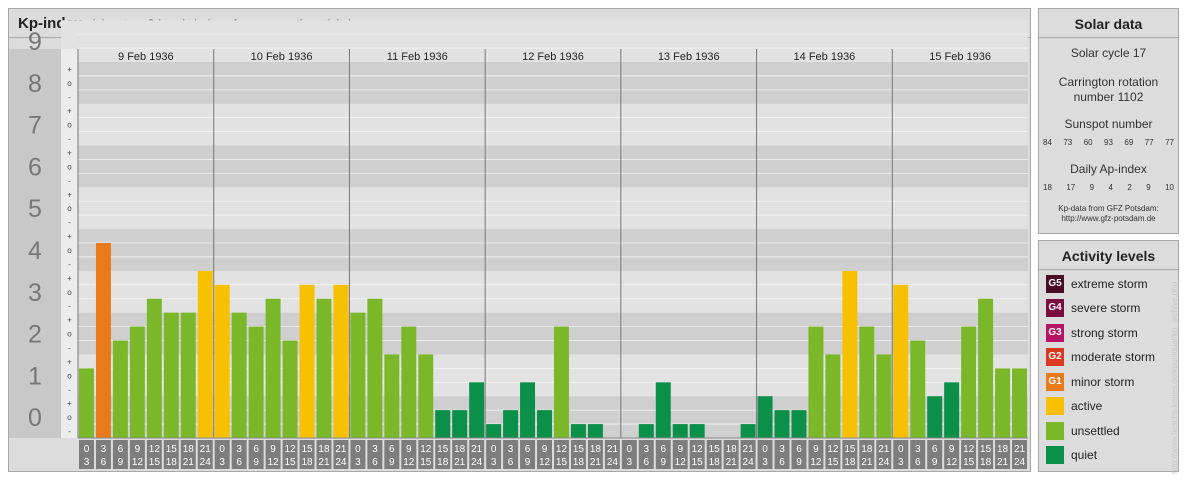 The width and height of the screenshot is (1184, 480). I want to click on data-source-link: http://www.gfz-potsdam.de, so click(1108, 219).